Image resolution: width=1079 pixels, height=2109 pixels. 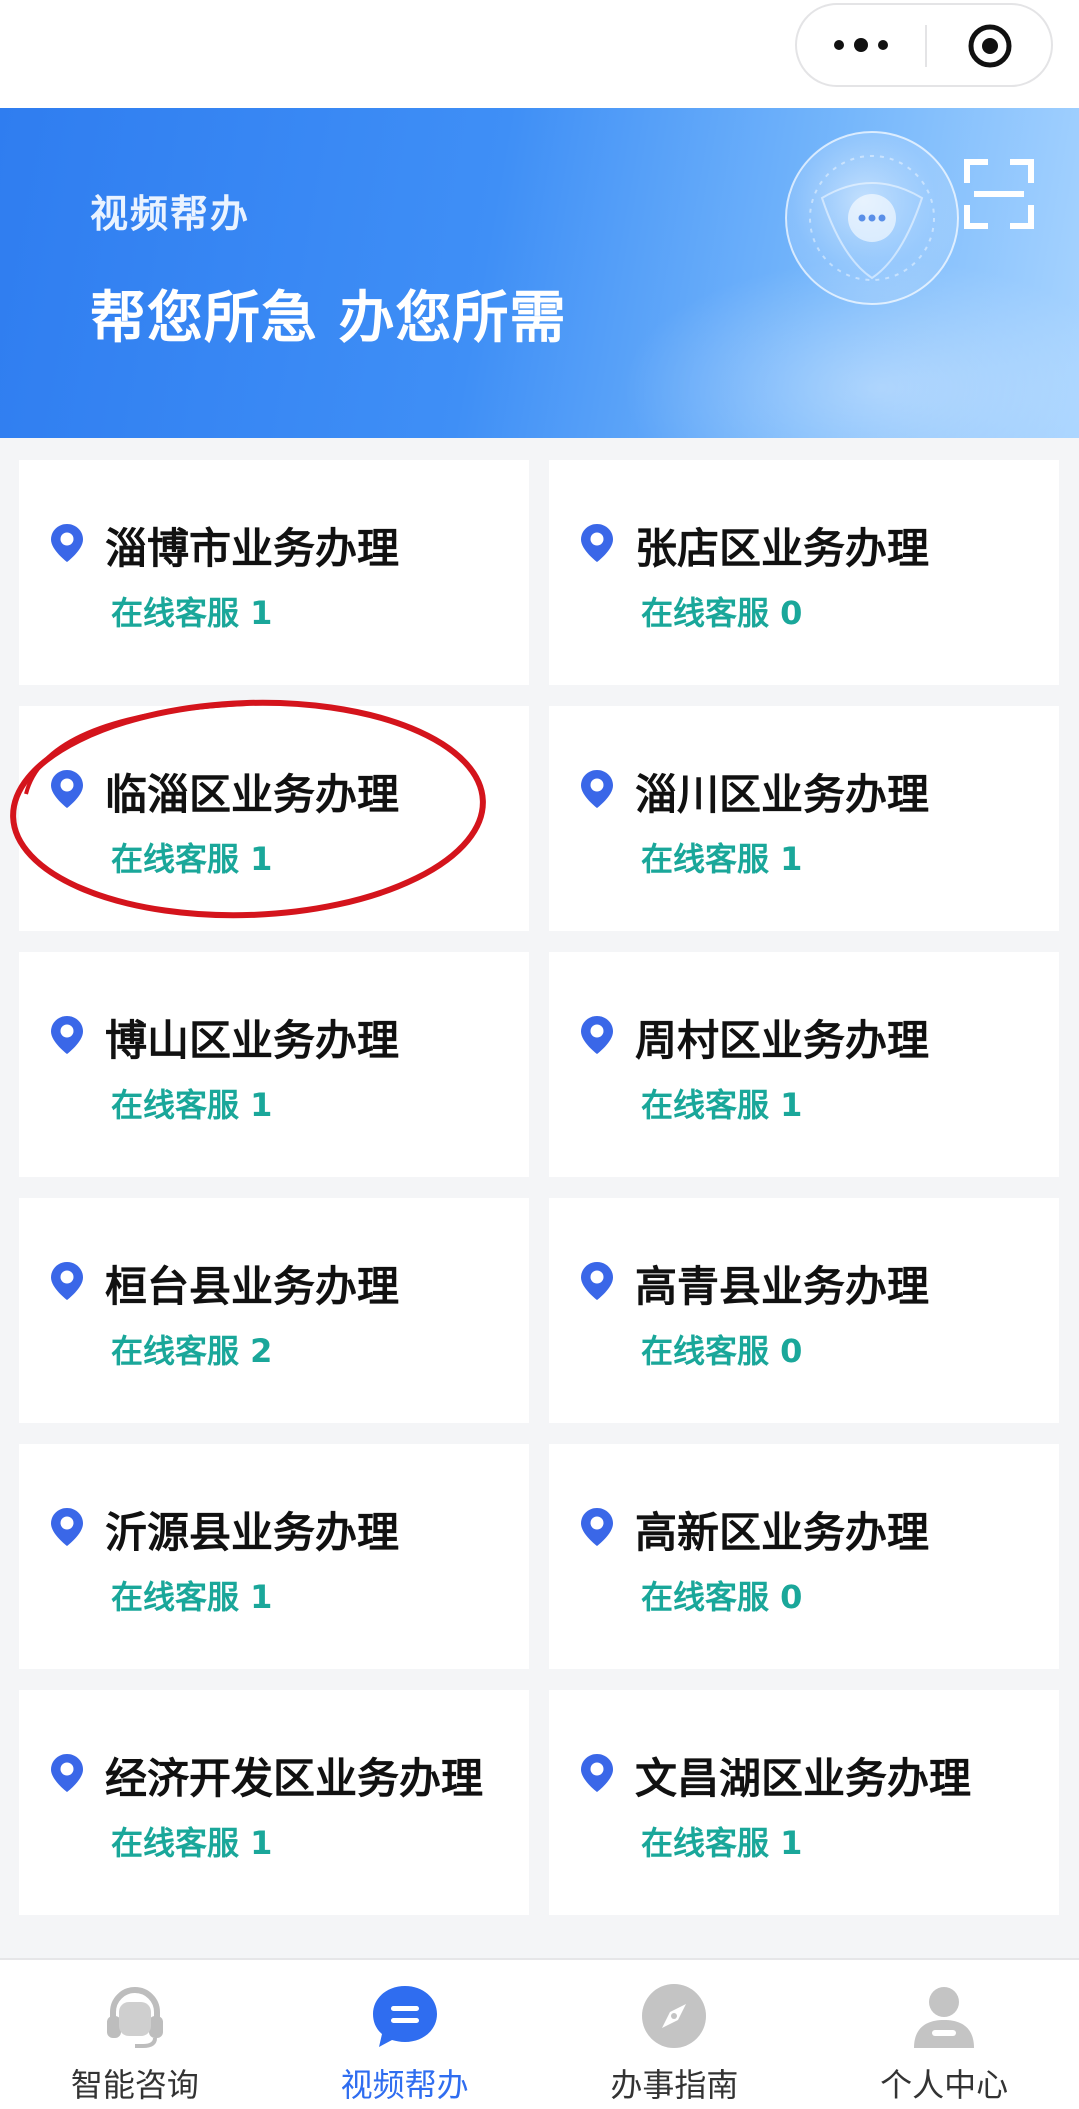 What do you see at coordinates (861, 45) in the screenshot?
I see `more-dots-icon` at bounding box center [861, 45].